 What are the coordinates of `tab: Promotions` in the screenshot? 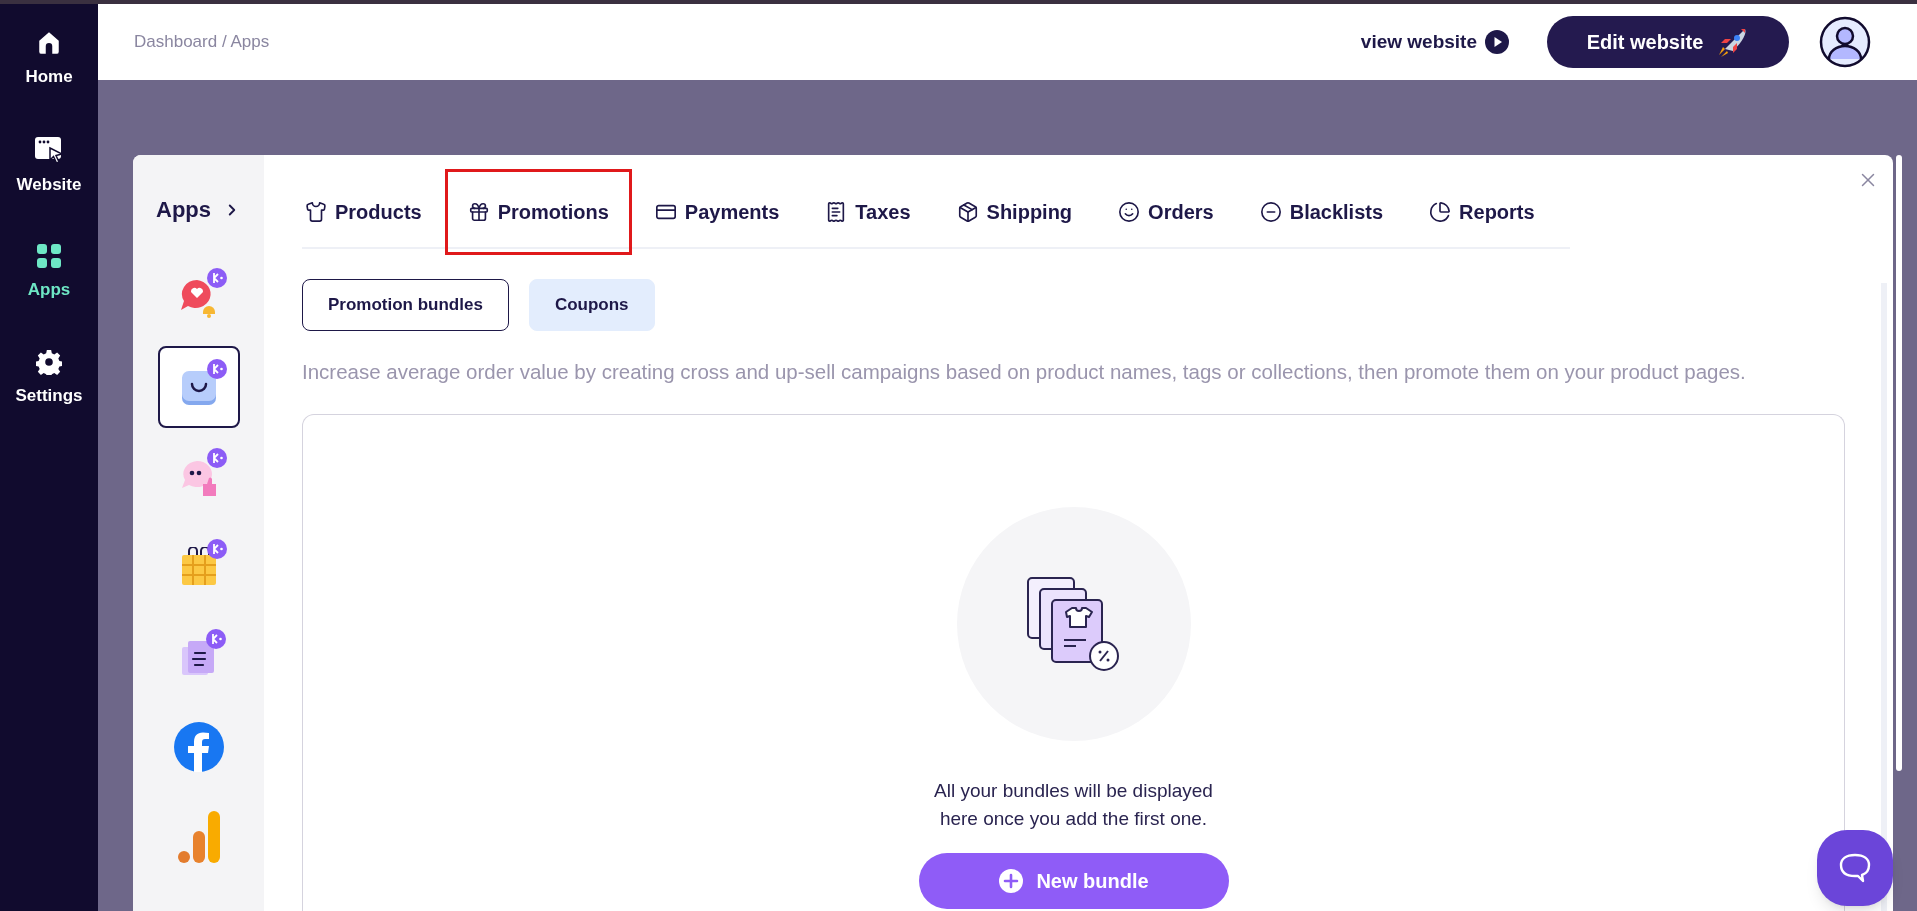 It's located at (538, 212).